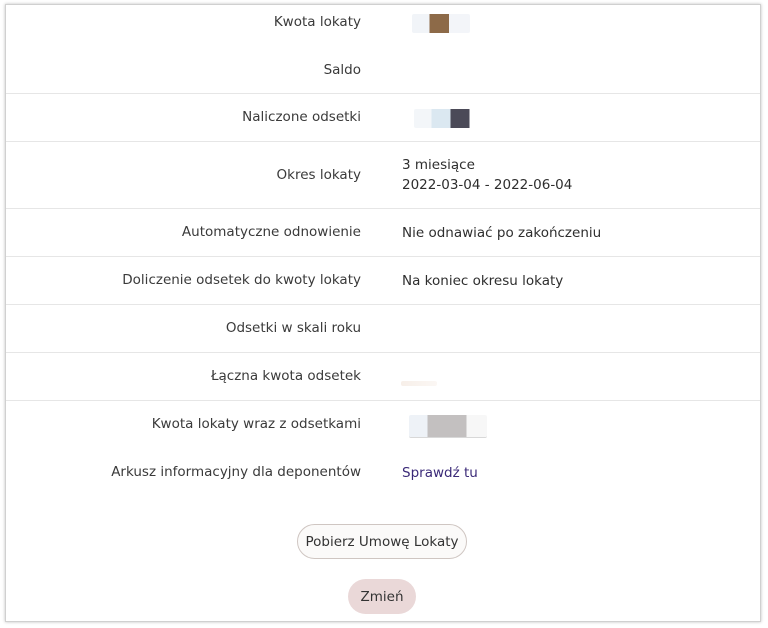 The image size is (768, 628). What do you see at coordinates (487, 185) in the screenshot?
I see `okres-lokaty-dates: 2022-03-04 - 2022-06-04` at bounding box center [487, 185].